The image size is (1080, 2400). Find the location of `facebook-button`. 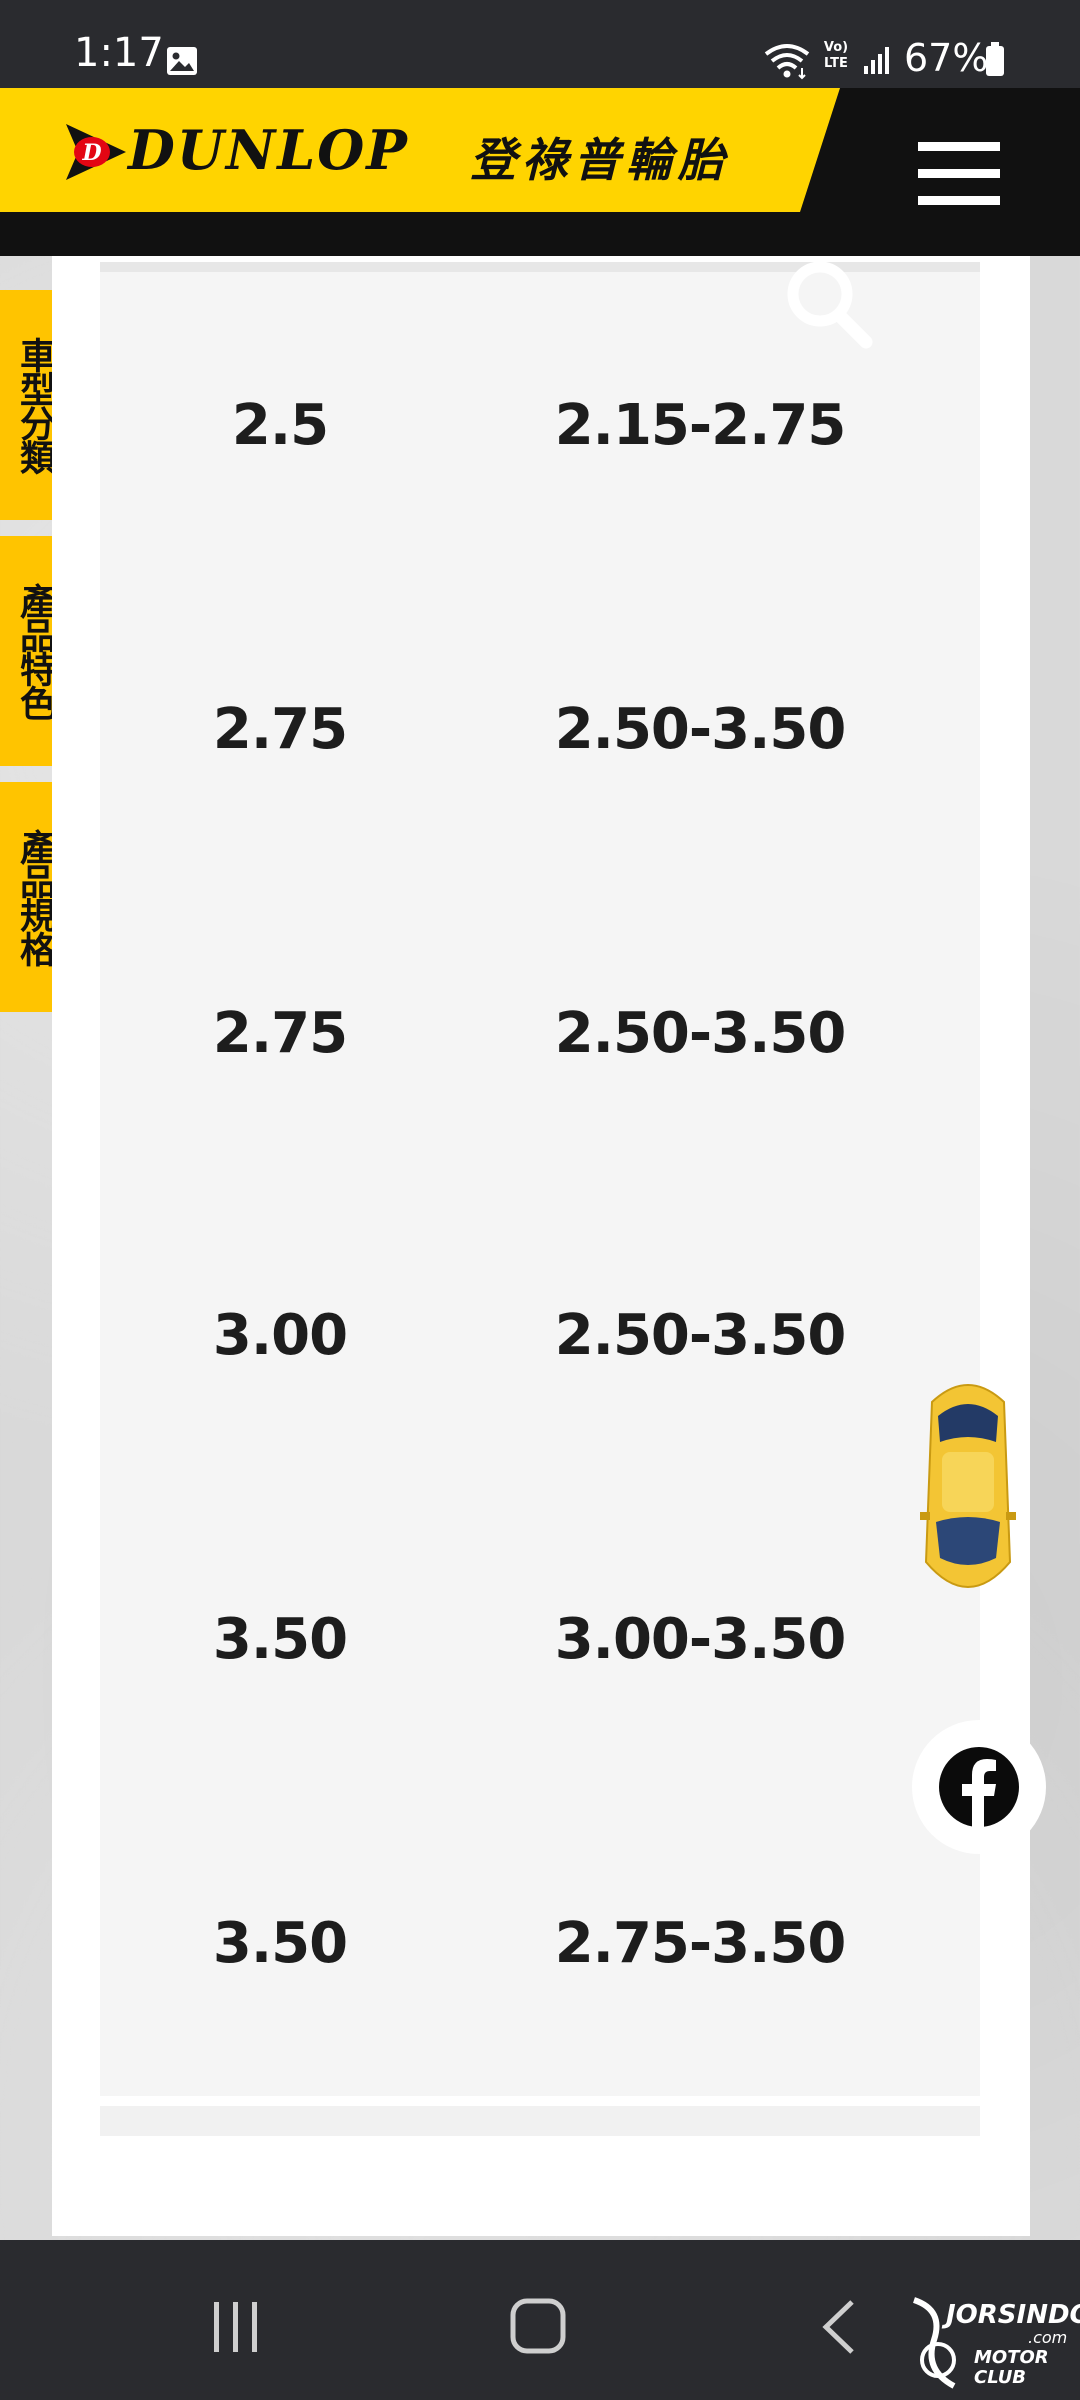

facebook-button is located at coordinates (979, 1787).